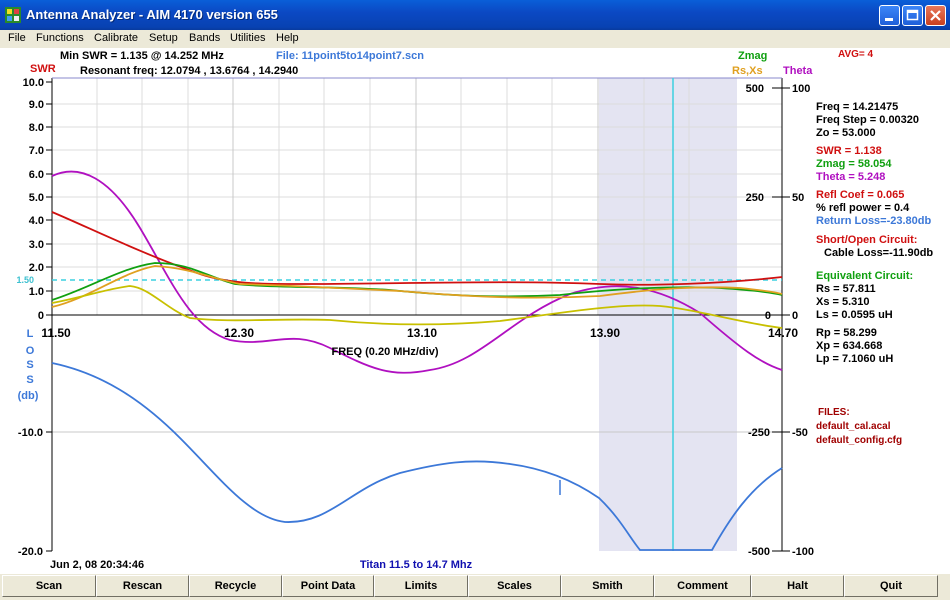  I want to click on svg-text: 5.0, so click(36, 198).